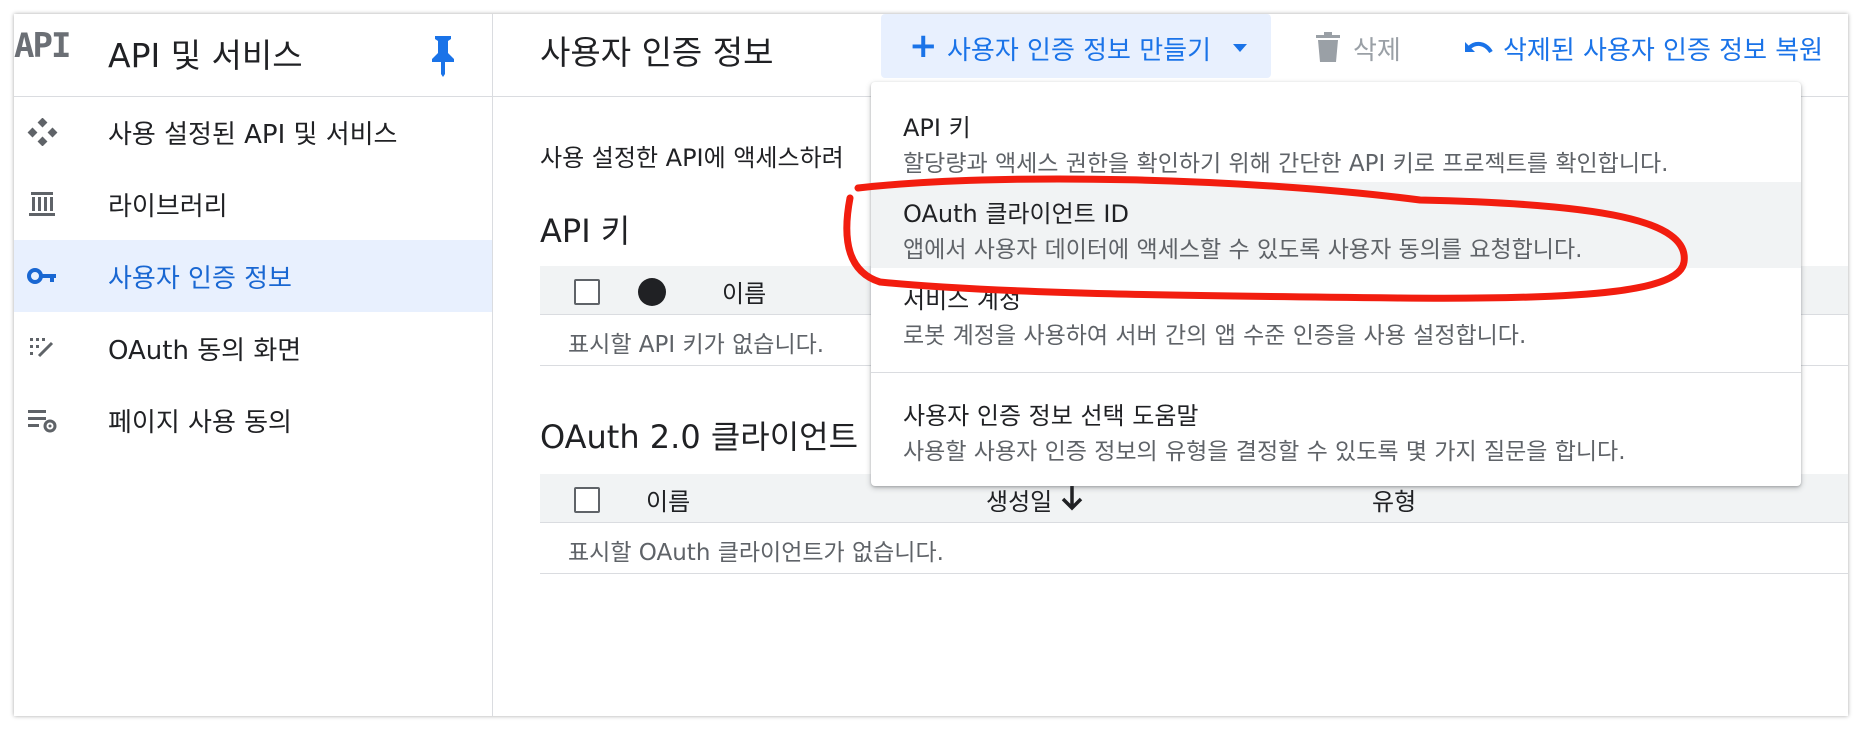  I want to click on api-keys-section-title: API 키, so click(585, 231).